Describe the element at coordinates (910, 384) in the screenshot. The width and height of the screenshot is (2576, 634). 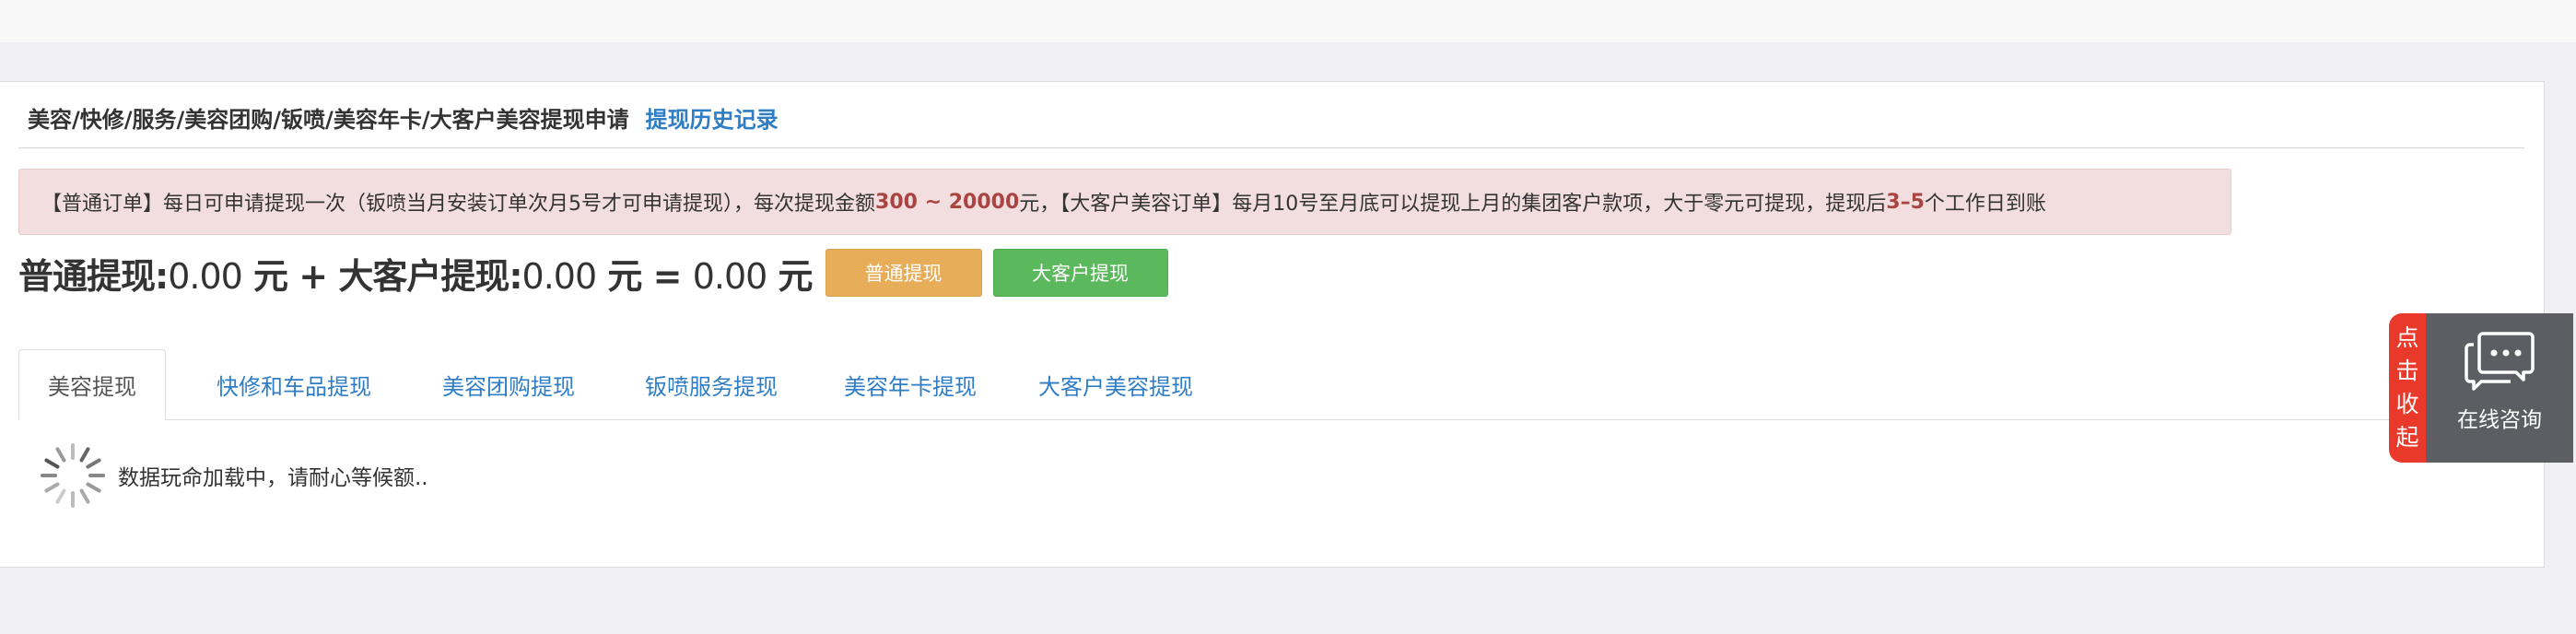
I see `tab-annual-card-withdraw: 美容年卡提现` at that location.